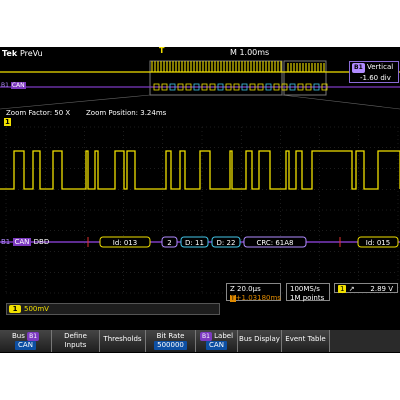 The image size is (400, 400). What do you see at coordinates (308, 292) in the screenshot?
I see `sample-rate-readout: 100MS/s 1M points` at bounding box center [308, 292].